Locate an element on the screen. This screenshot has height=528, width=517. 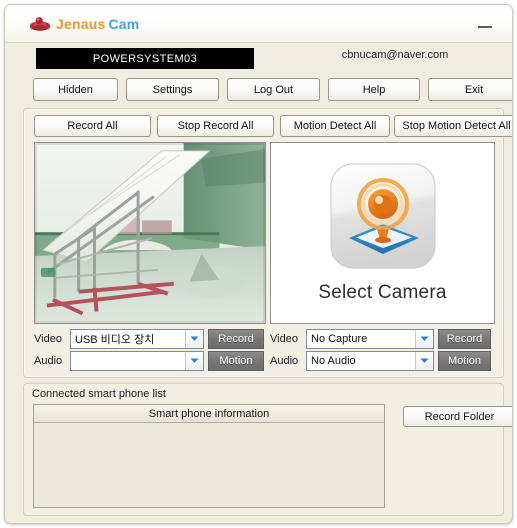
minimize-icon is located at coordinates (485, 25).